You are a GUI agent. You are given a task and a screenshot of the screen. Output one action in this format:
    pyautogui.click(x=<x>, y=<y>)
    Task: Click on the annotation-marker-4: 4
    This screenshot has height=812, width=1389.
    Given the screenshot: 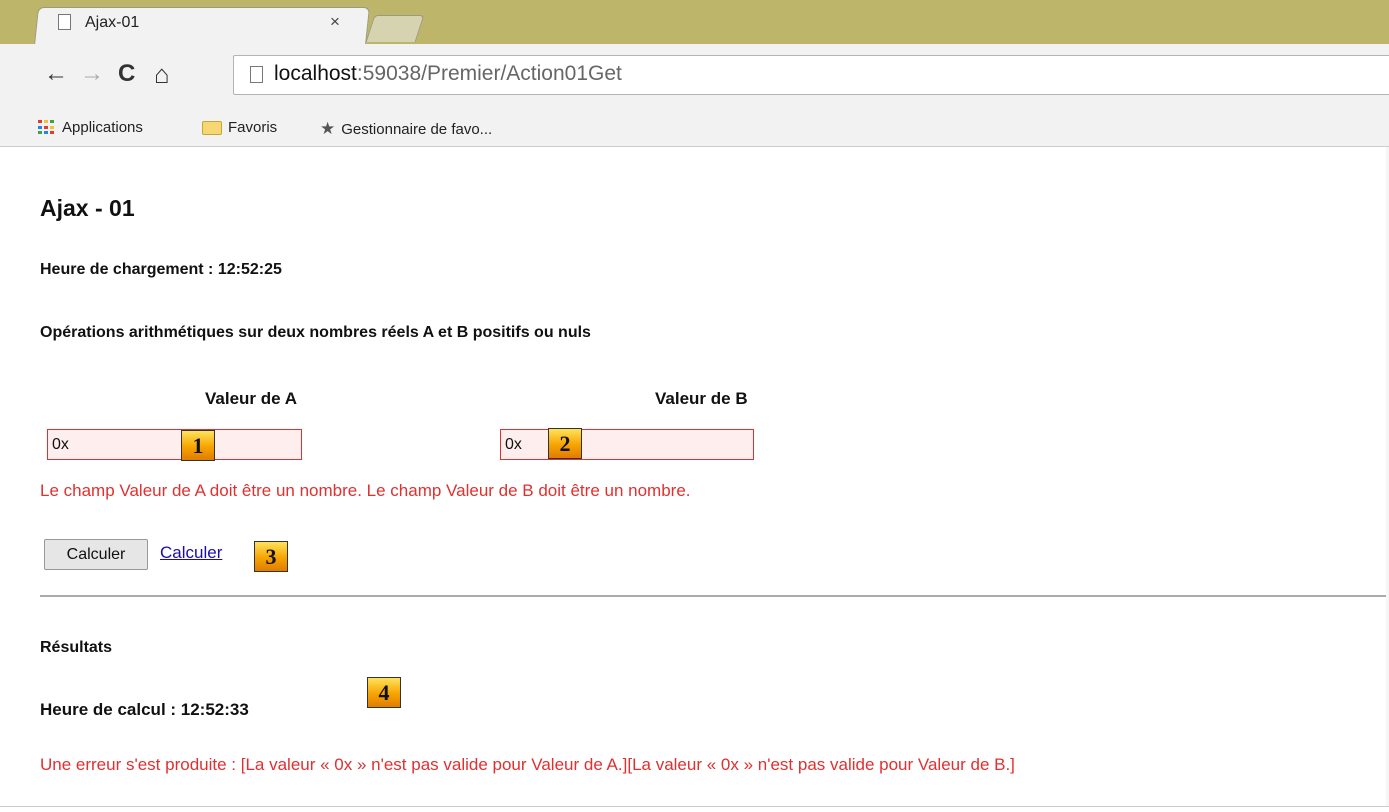 What is the action you would take?
    pyautogui.click(x=384, y=692)
    